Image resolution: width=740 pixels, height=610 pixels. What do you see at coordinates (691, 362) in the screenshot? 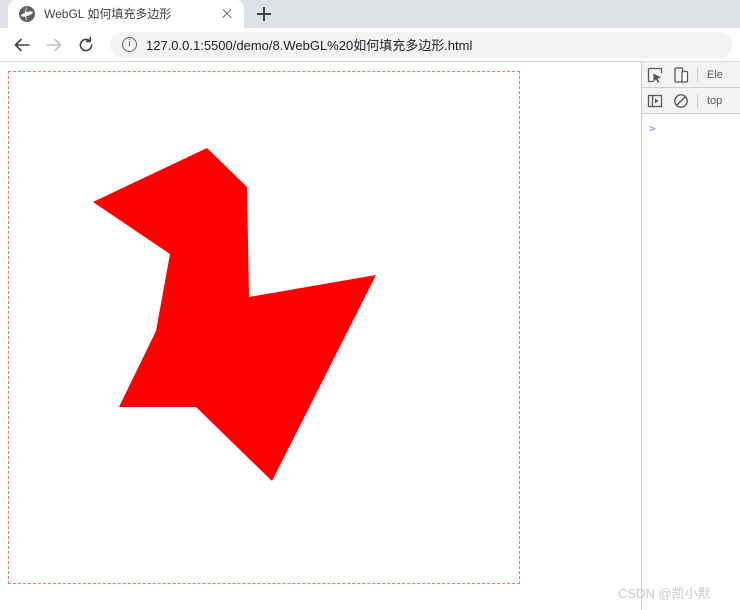
I see `console-output-area: >` at bounding box center [691, 362].